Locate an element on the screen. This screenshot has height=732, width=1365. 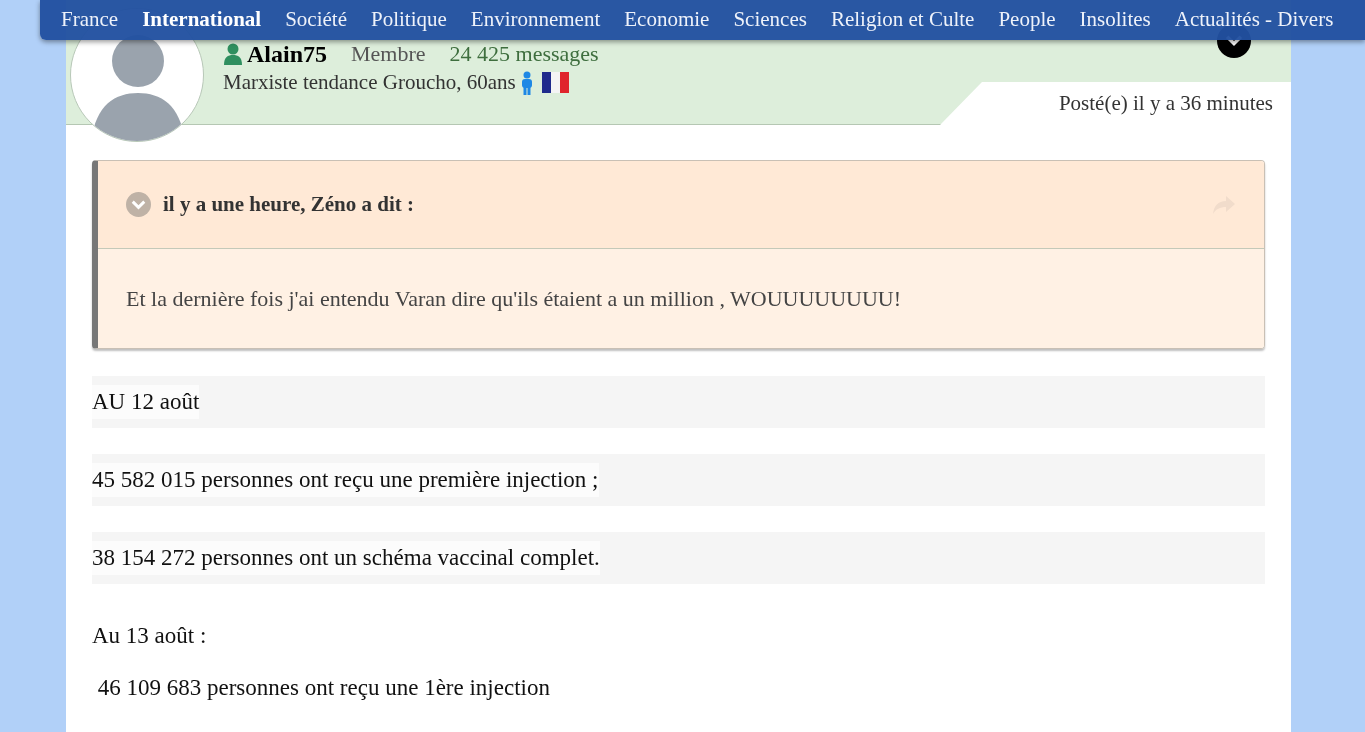
quote-text: Et la dernière fois j'ai entendu Varan dire qu'ils étaient a un million , WOUUUUUUUU! is located at coordinates (514, 299).